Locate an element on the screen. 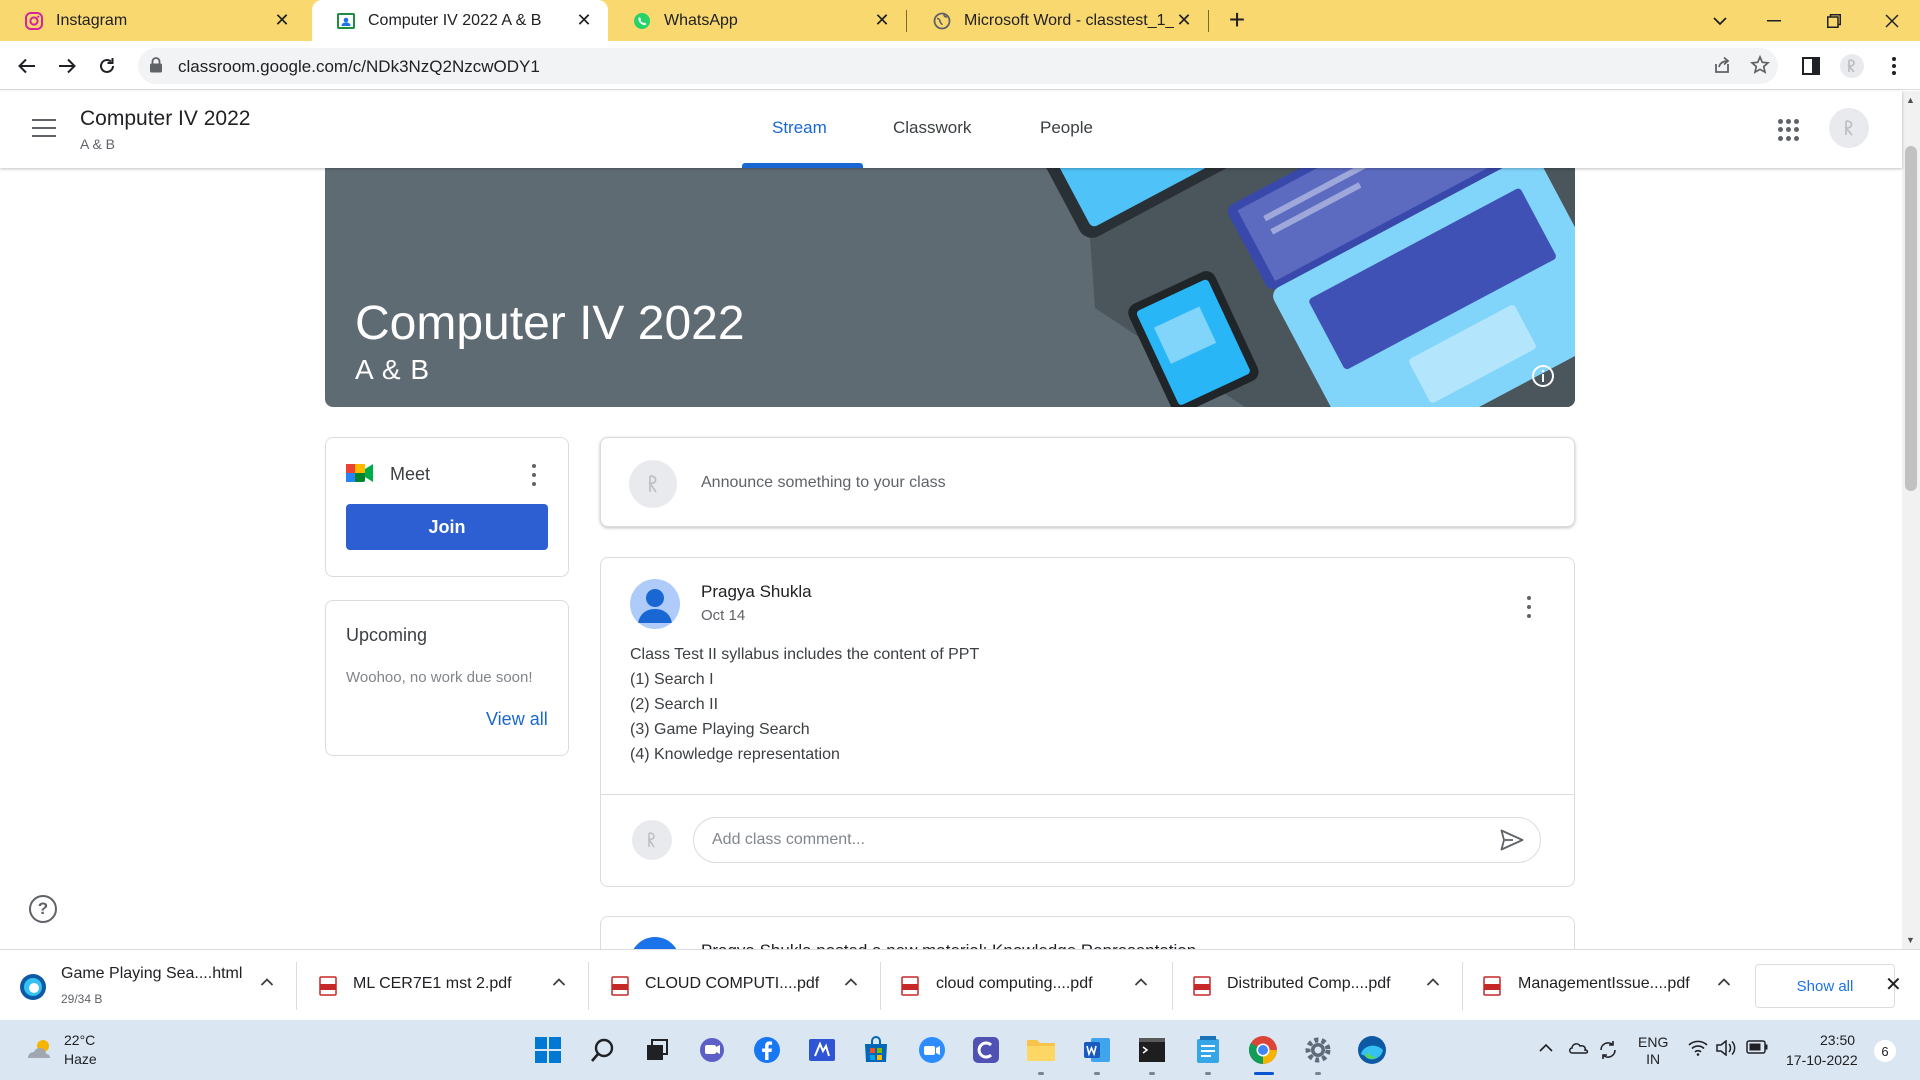 The image size is (1920, 1080). browser-menu-icon is located at coordinates (1894, 66).